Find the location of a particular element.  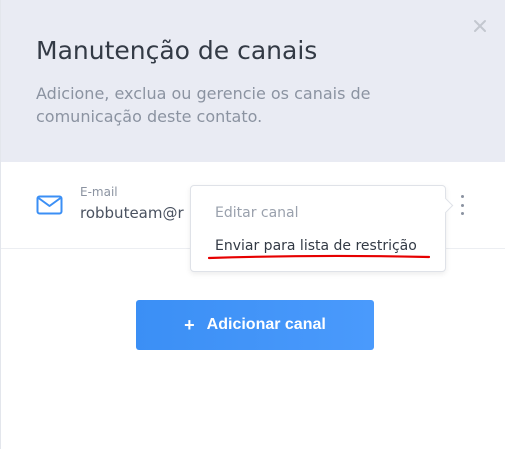

menu-item-edit-channel: Editar canal is located at coordinates (257, 213).